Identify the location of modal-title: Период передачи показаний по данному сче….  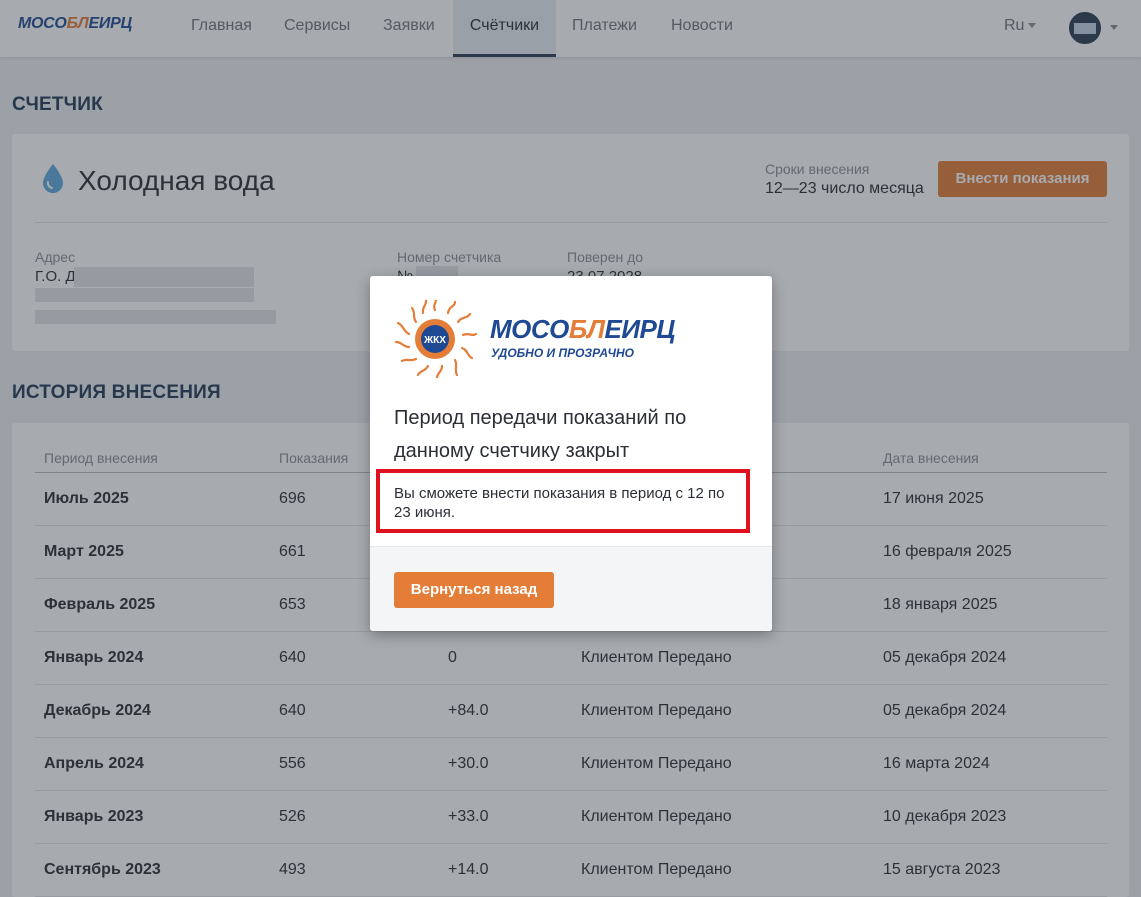
(540, 434).